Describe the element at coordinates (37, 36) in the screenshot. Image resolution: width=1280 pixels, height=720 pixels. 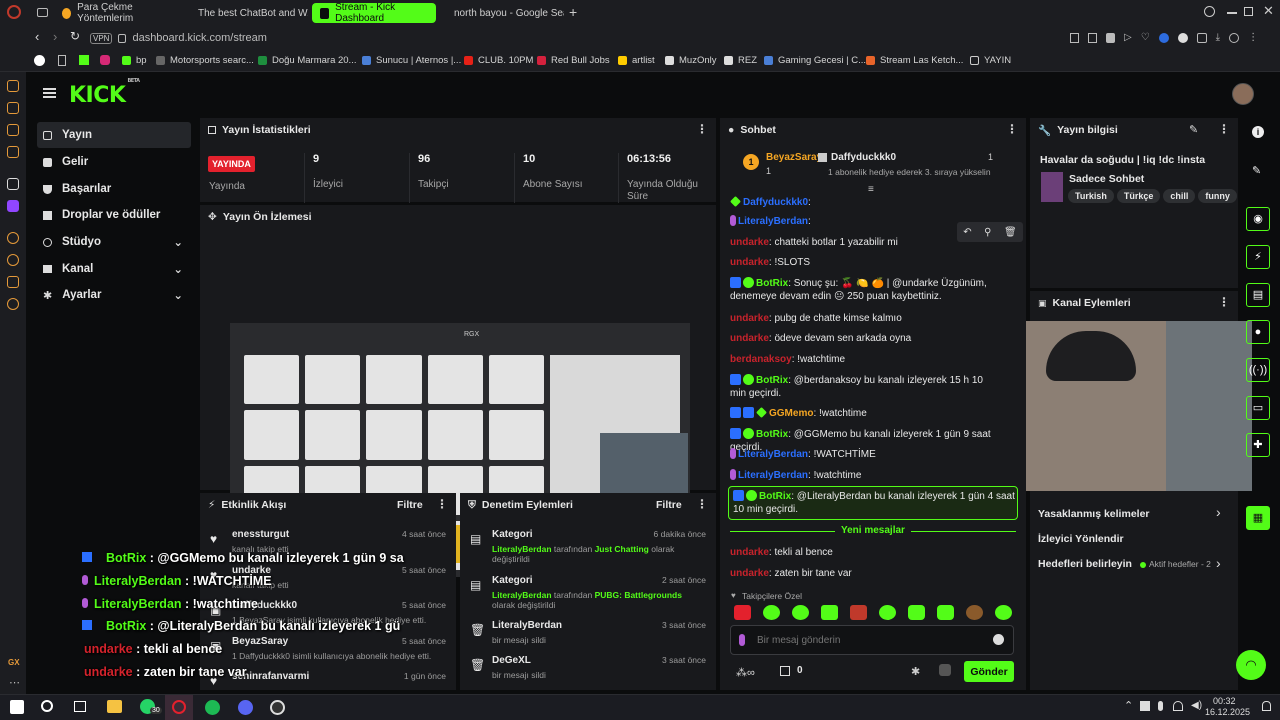
I see `back-icon: ‹` at that location.